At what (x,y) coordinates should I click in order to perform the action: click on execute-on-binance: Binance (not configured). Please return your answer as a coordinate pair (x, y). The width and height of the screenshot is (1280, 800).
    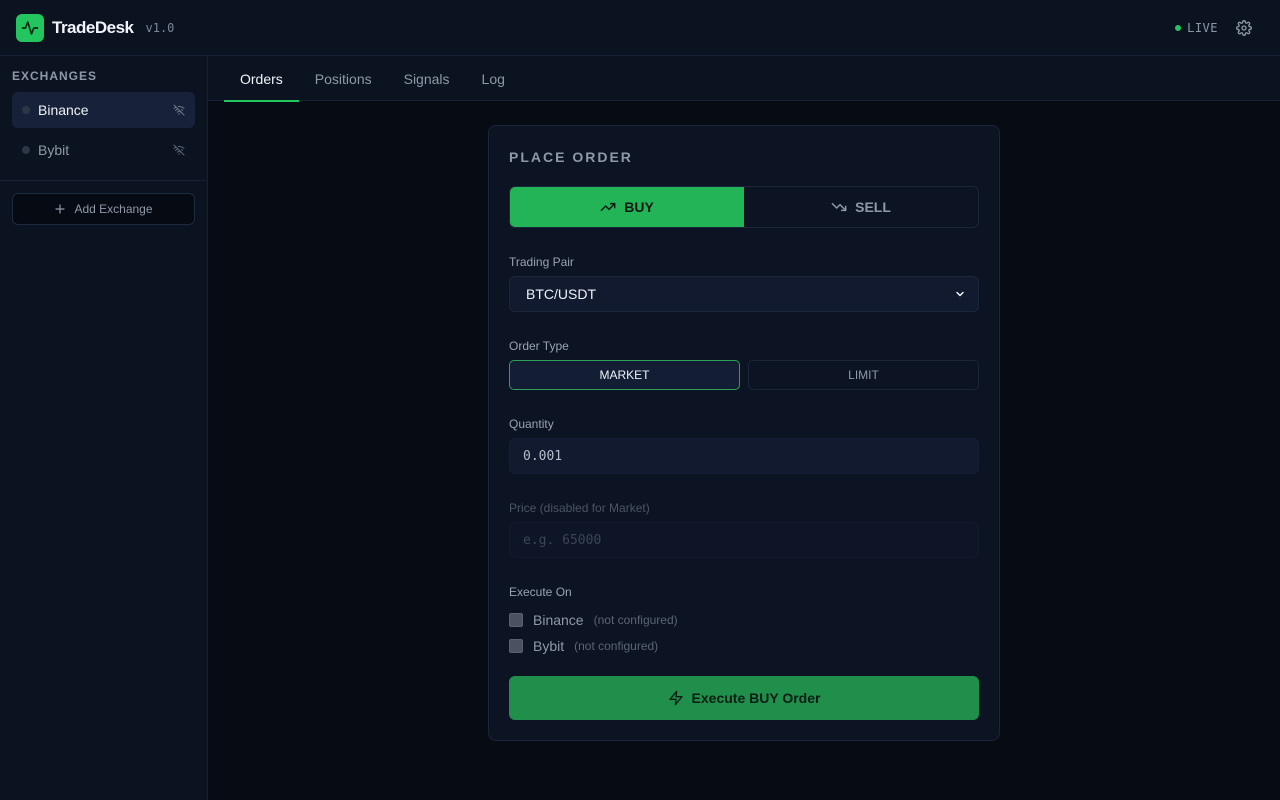
    Looking at the image, I should click on (593, 620).